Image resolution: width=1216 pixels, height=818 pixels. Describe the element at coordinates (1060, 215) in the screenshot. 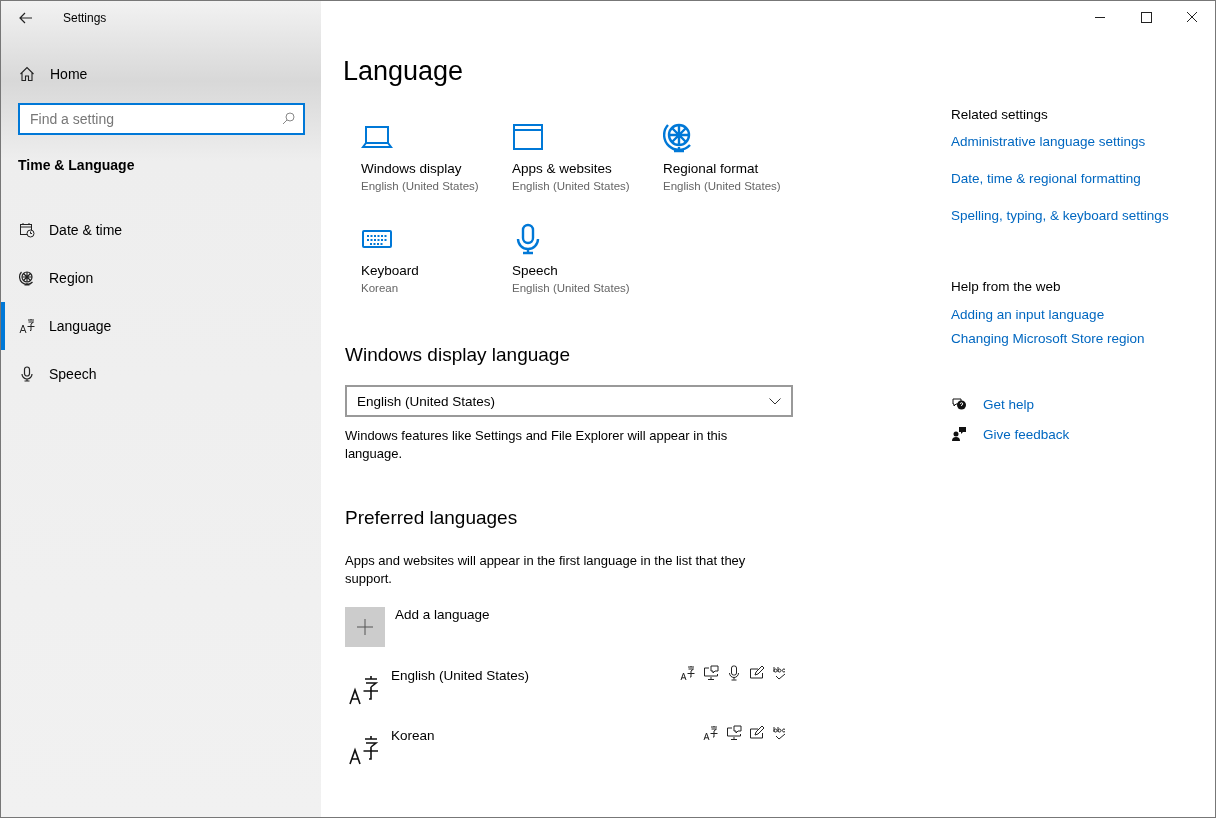

I see `settings-link: Spelling, typing, & keyboard settings` at that location.